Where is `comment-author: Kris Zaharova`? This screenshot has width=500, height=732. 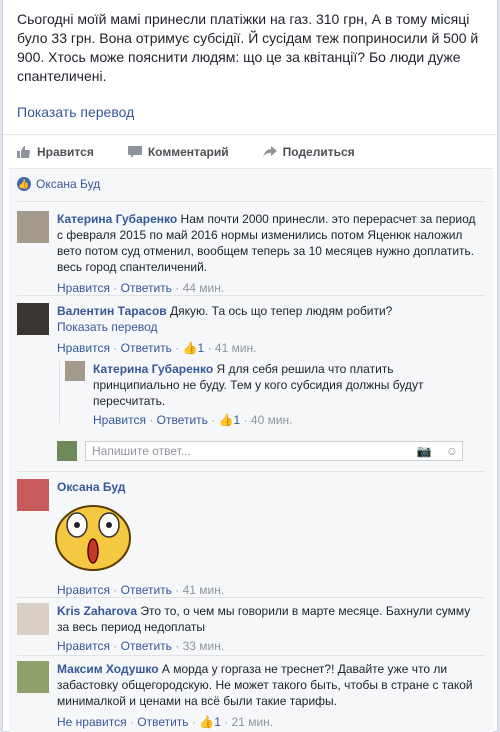
comment-author: Kris Zaharova is located at coordinates (97, 611).